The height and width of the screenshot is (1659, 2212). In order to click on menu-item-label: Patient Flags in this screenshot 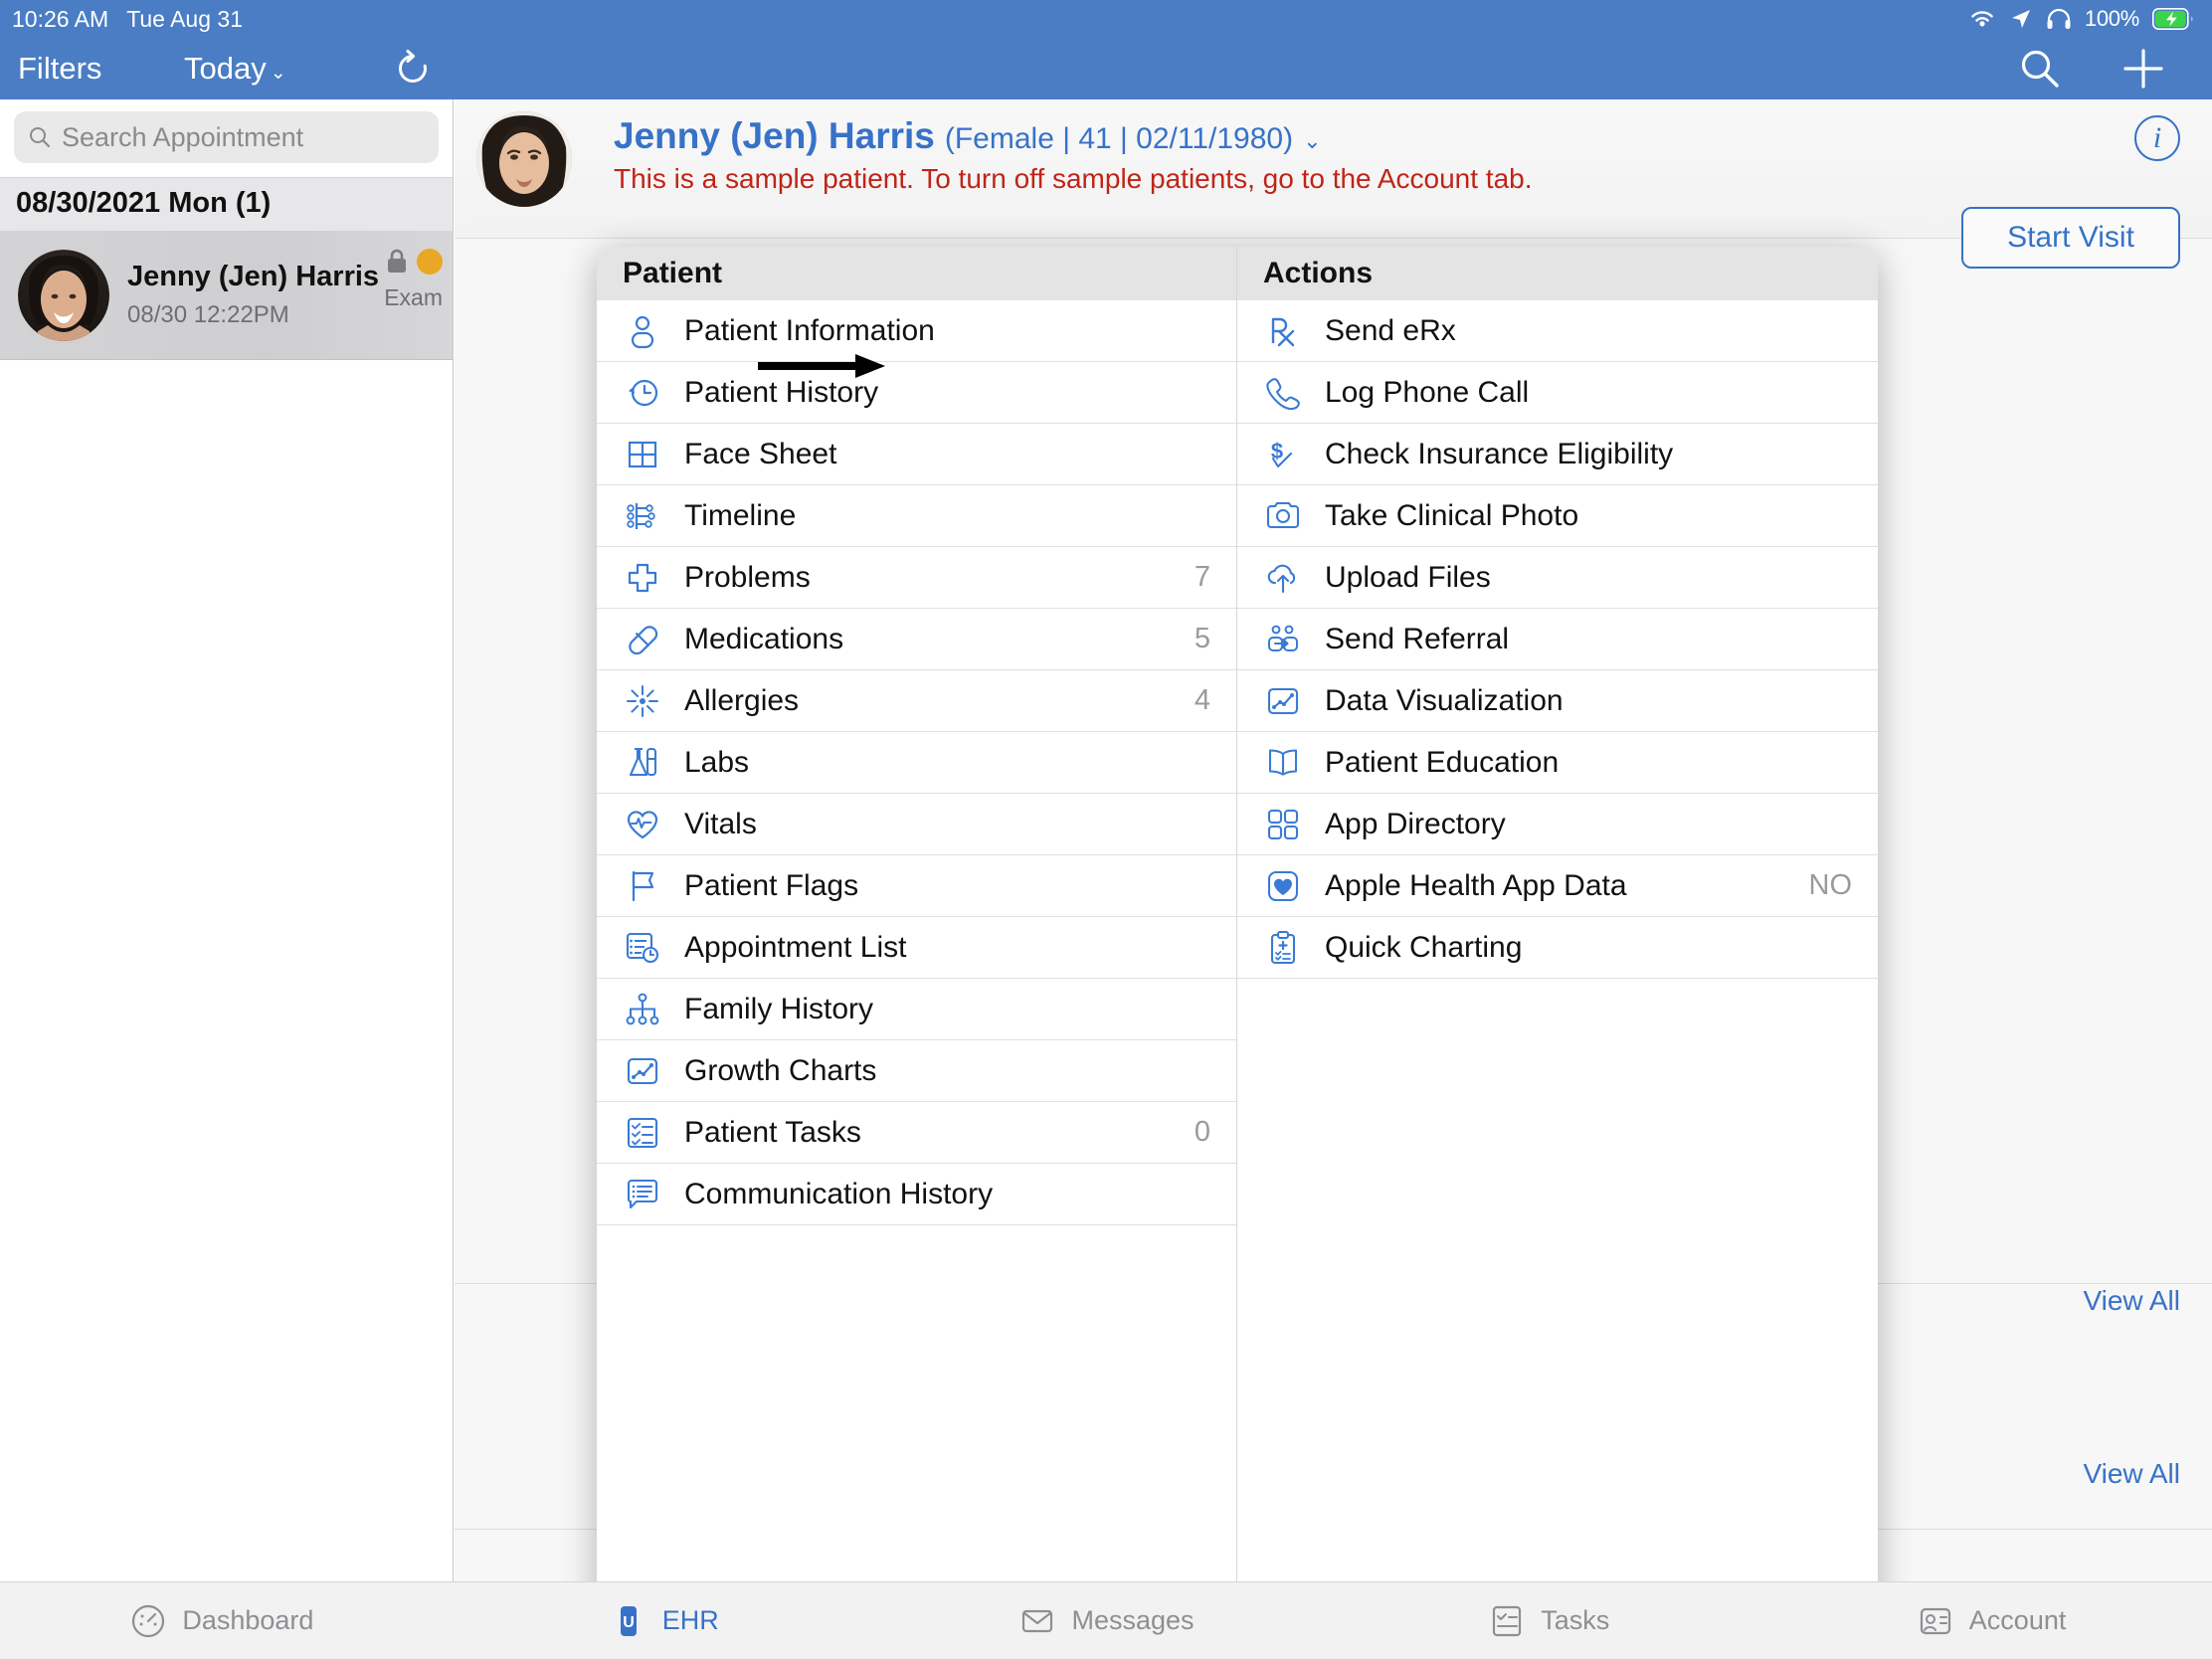, I will do `click(771, 885)`.